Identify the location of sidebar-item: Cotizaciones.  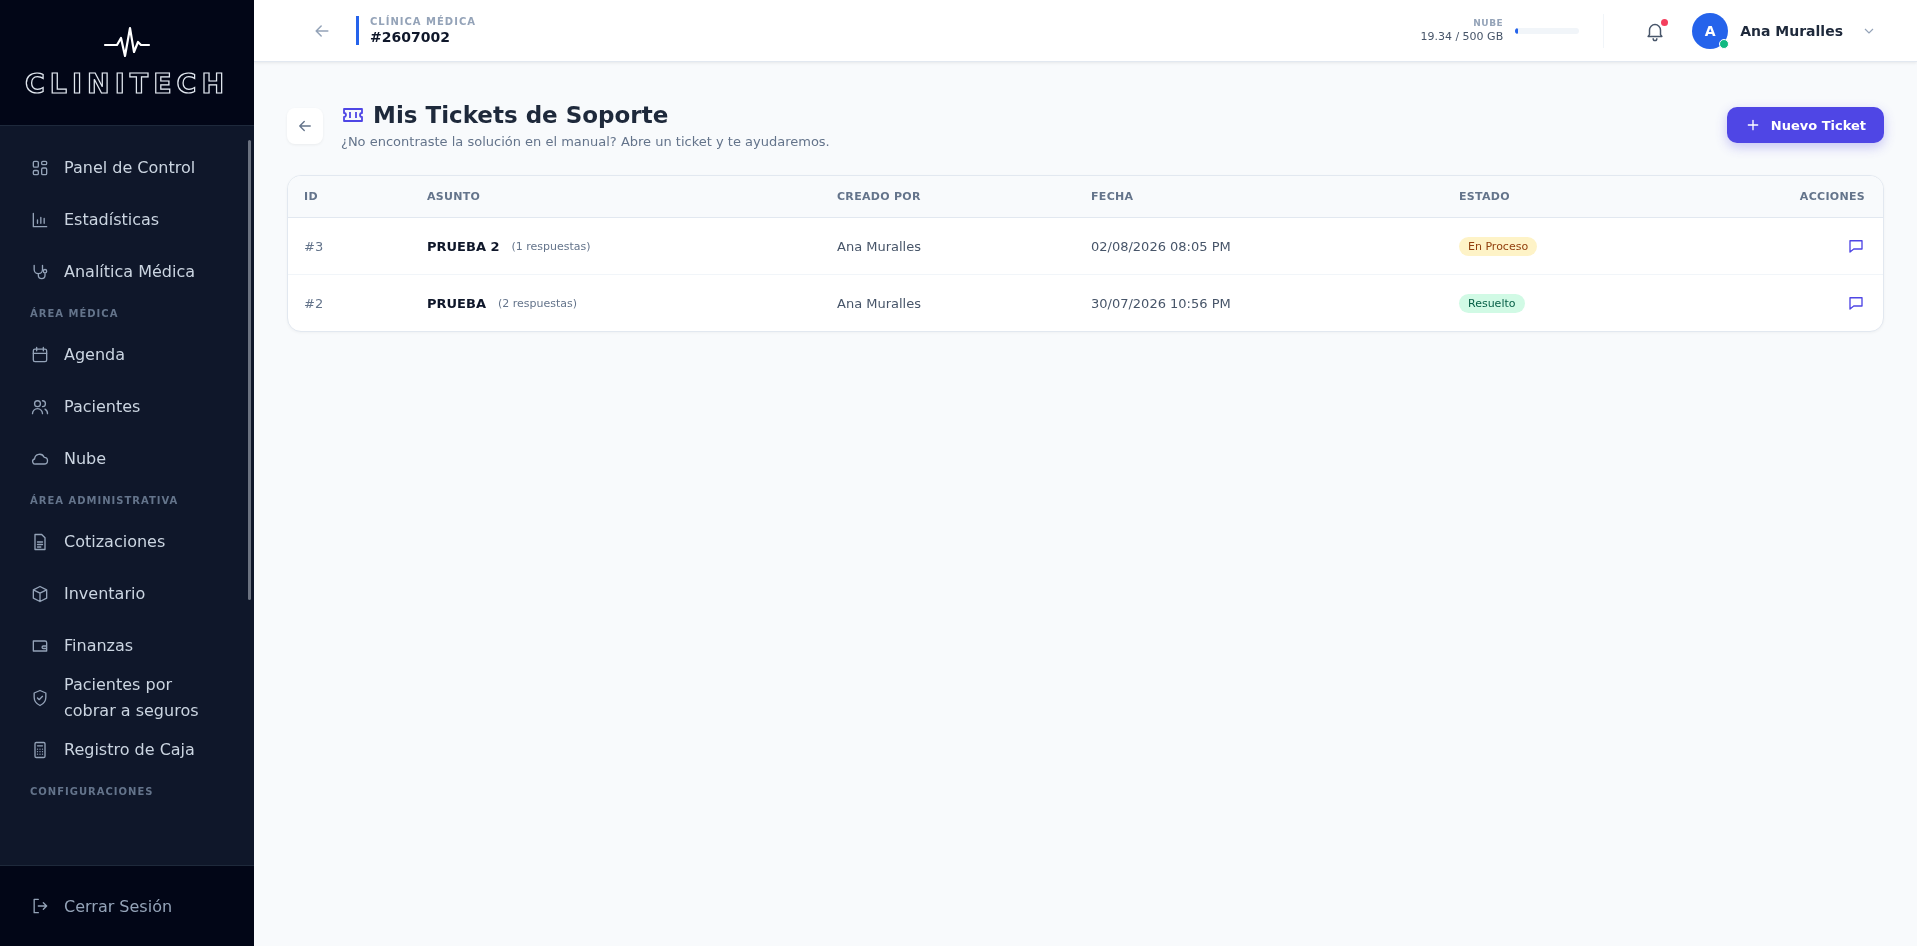
(127, 542).